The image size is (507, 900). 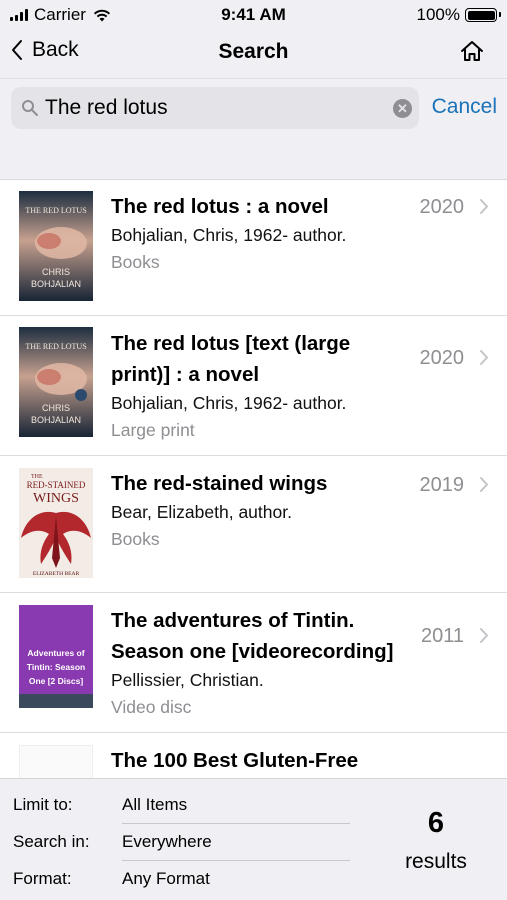 I want to click on cover-text: Tintin: Season, so click(x=56, y=667).